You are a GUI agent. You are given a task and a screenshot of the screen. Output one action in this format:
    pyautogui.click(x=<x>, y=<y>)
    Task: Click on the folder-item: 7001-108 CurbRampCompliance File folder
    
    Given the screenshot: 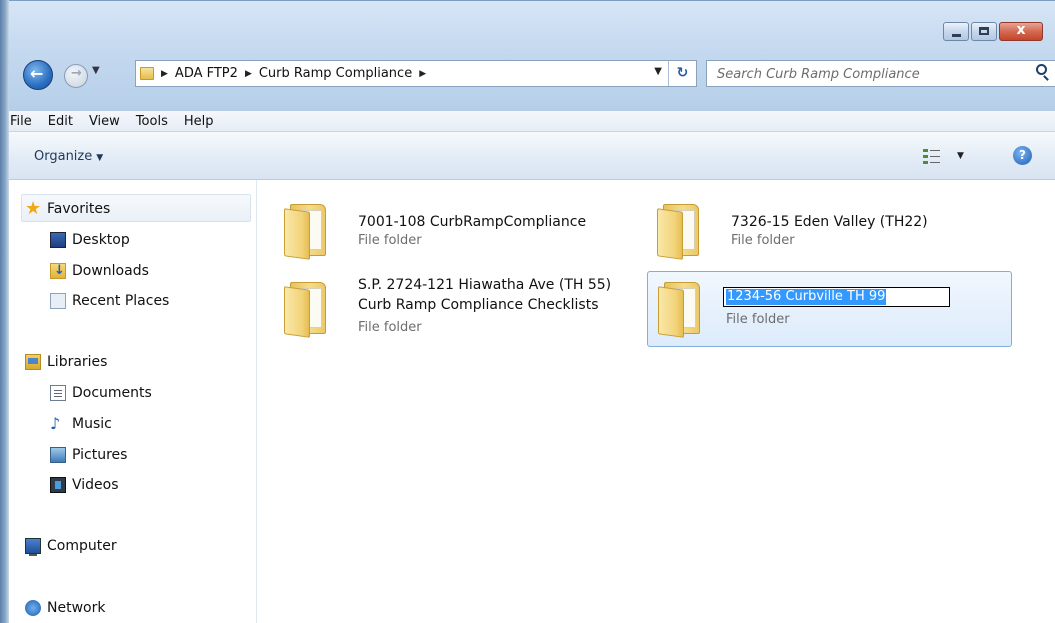 What is the action you would take?
    pyautogui.click(x=438, y=230)
    